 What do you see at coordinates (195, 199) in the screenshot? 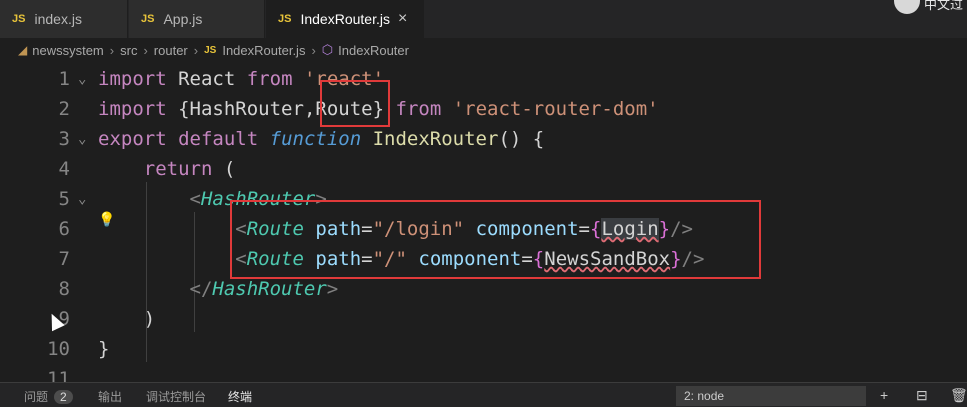
I see `punctuation: <` at bounding box center [195, 199].